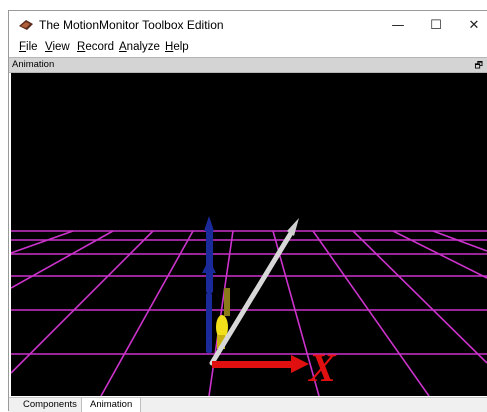 The width and height of the screenshot is (487, 412). I want to click on menu-help: Help, so click(177, 47).